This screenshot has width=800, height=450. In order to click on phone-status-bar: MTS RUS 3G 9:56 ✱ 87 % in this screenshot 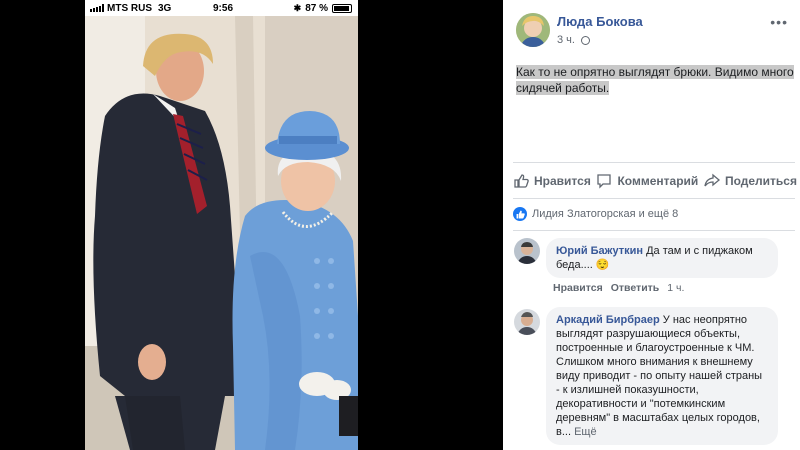, I will do `click(221, 8)`.